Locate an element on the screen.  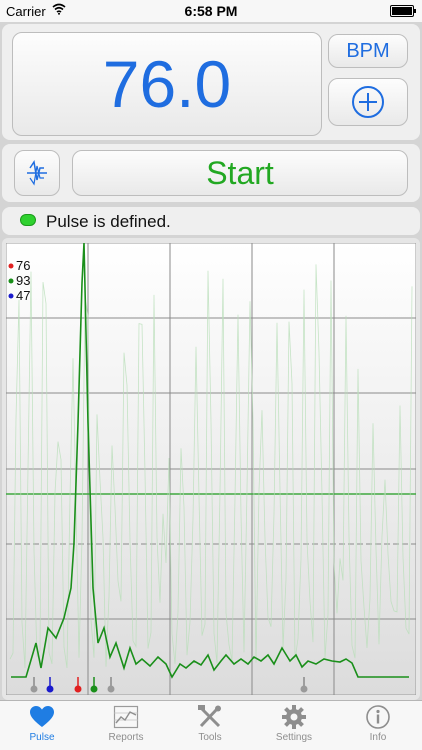
legend-value-blue: 47 is located at coordinates (23, 295).